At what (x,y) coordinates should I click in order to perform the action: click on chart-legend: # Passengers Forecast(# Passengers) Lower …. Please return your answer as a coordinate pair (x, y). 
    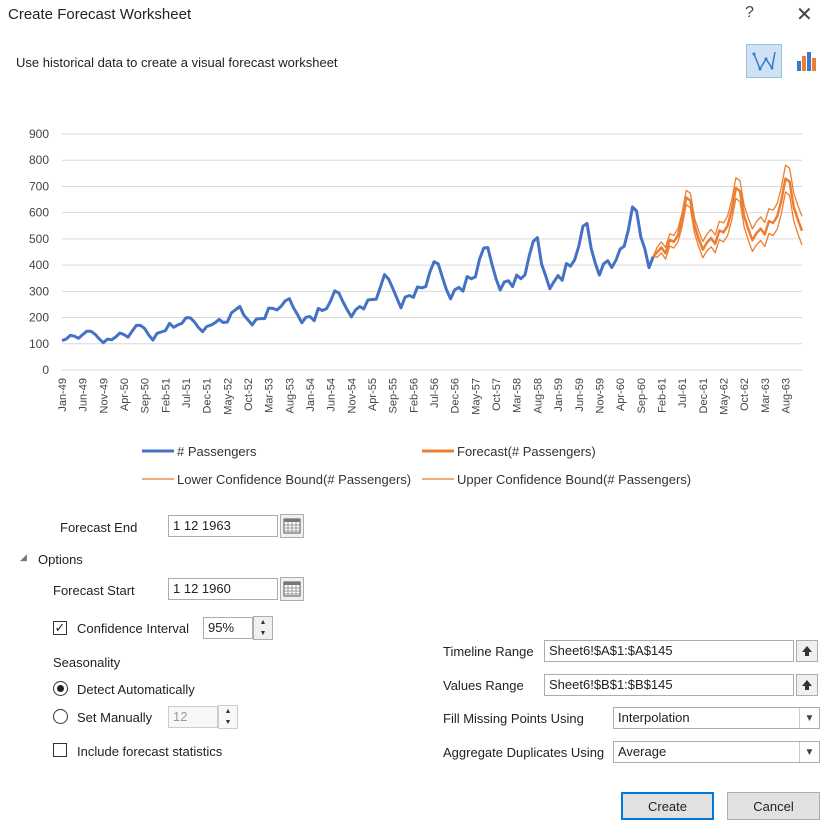
    Looking at the image, I should click on (416, 465).